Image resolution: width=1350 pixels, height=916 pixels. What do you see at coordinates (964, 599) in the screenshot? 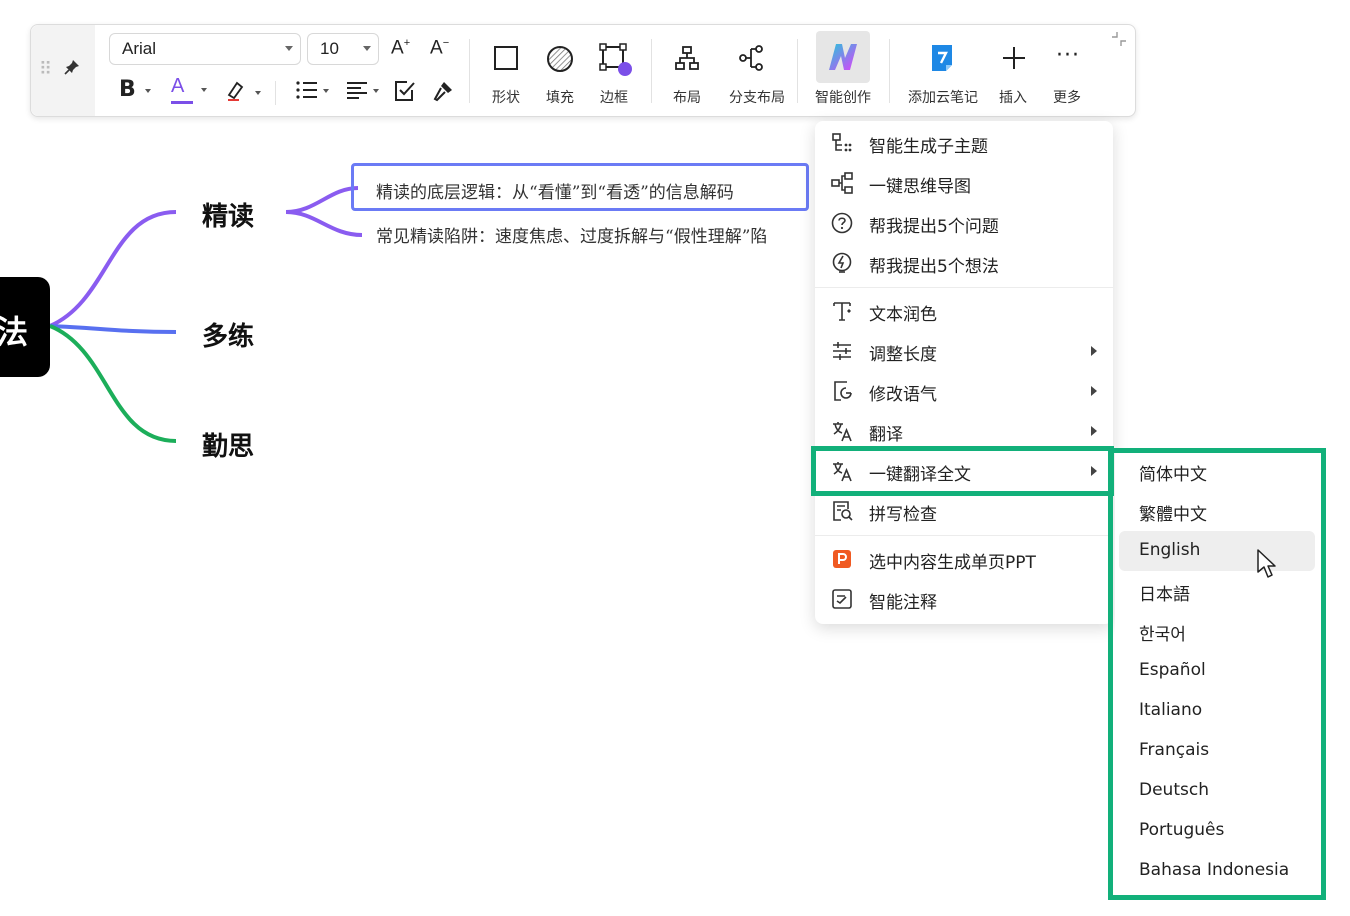
I see `menu-item-smart-annotation: 智能注释` at bounding box center [964, 599].